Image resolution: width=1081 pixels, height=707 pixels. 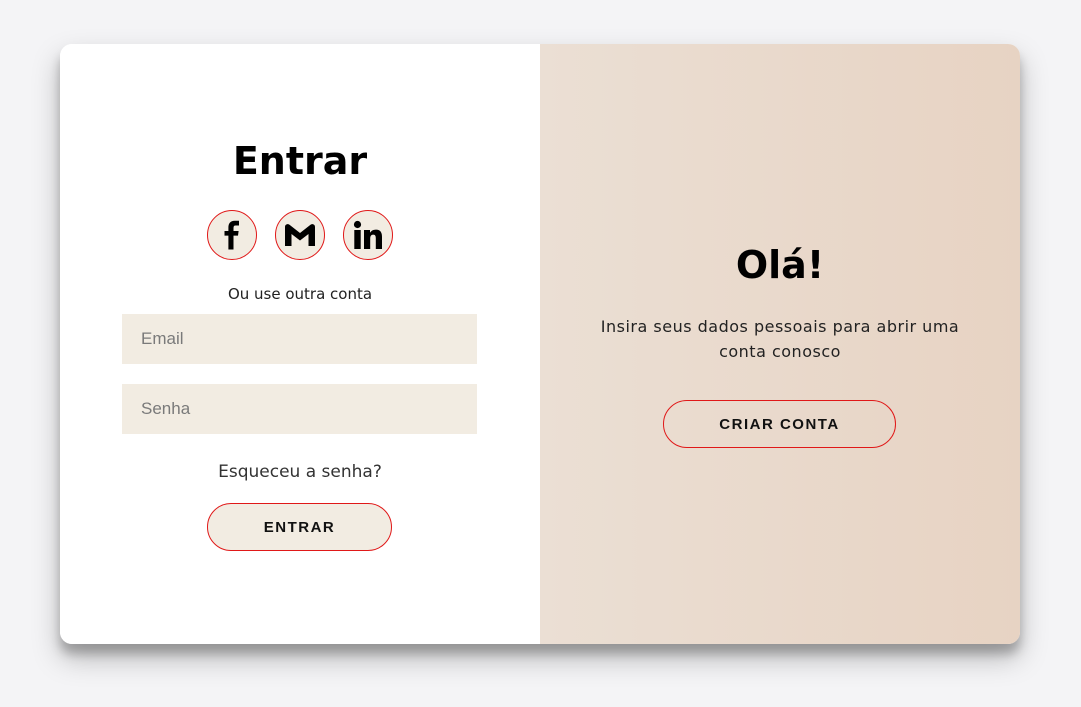 I want to click on create-account-button: CRIAR CONTA, so click(x=779, y=424).